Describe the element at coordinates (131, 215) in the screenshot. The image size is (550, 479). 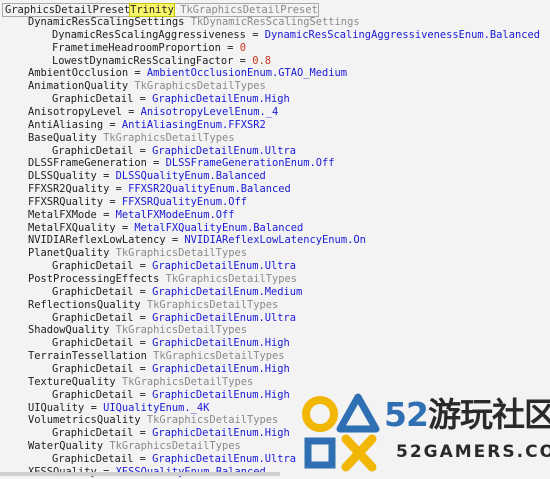
I see `tree-row: MetalFXMode = MetalFXModeEnum.Off` at that location.